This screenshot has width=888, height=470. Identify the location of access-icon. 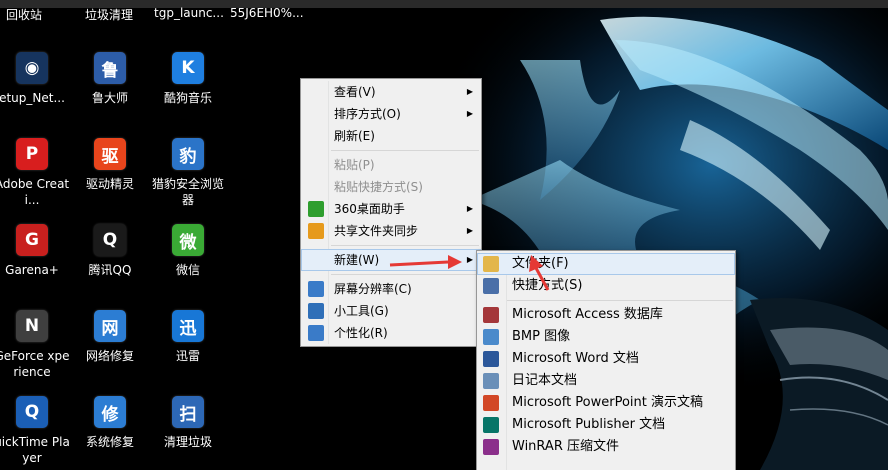
(491, 315).